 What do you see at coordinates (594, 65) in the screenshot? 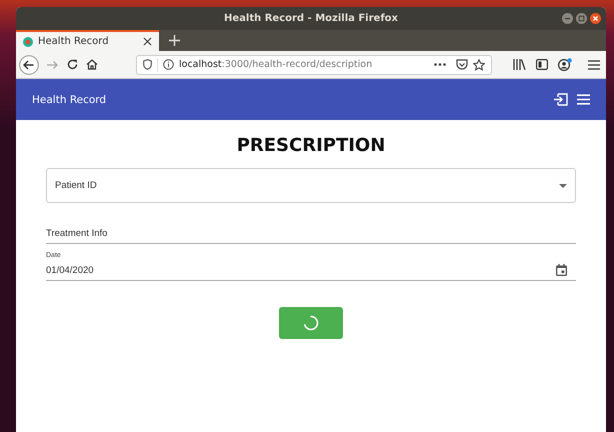
I see `menu-icon` at bounding box center [594, 65].